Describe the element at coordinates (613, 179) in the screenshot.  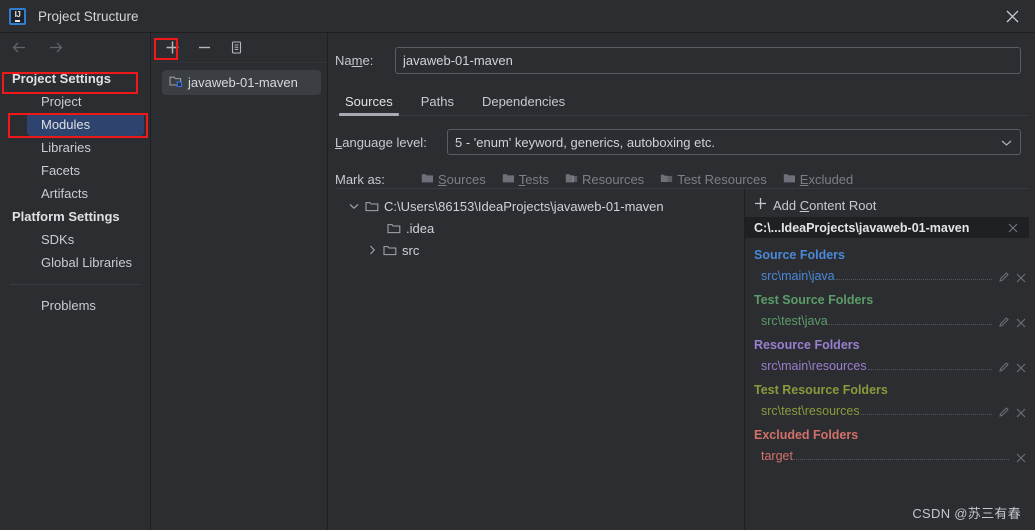
I see `mark-as-resources-label: Resources` at that location.